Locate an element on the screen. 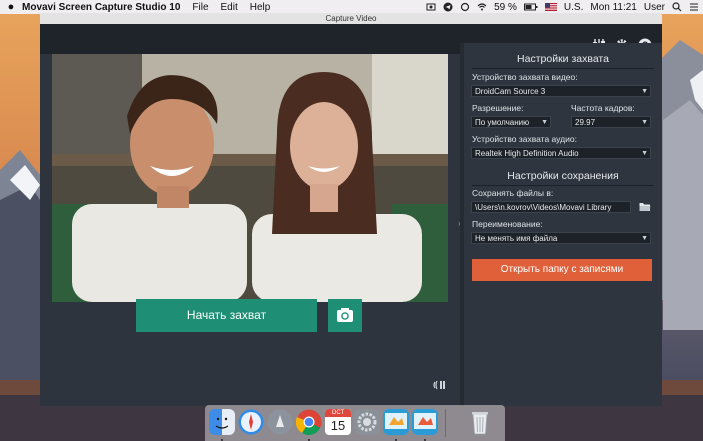 This screenshot has width=703, height=441. rename-value: Не менять имя файла is located at coordinates (516, 238).